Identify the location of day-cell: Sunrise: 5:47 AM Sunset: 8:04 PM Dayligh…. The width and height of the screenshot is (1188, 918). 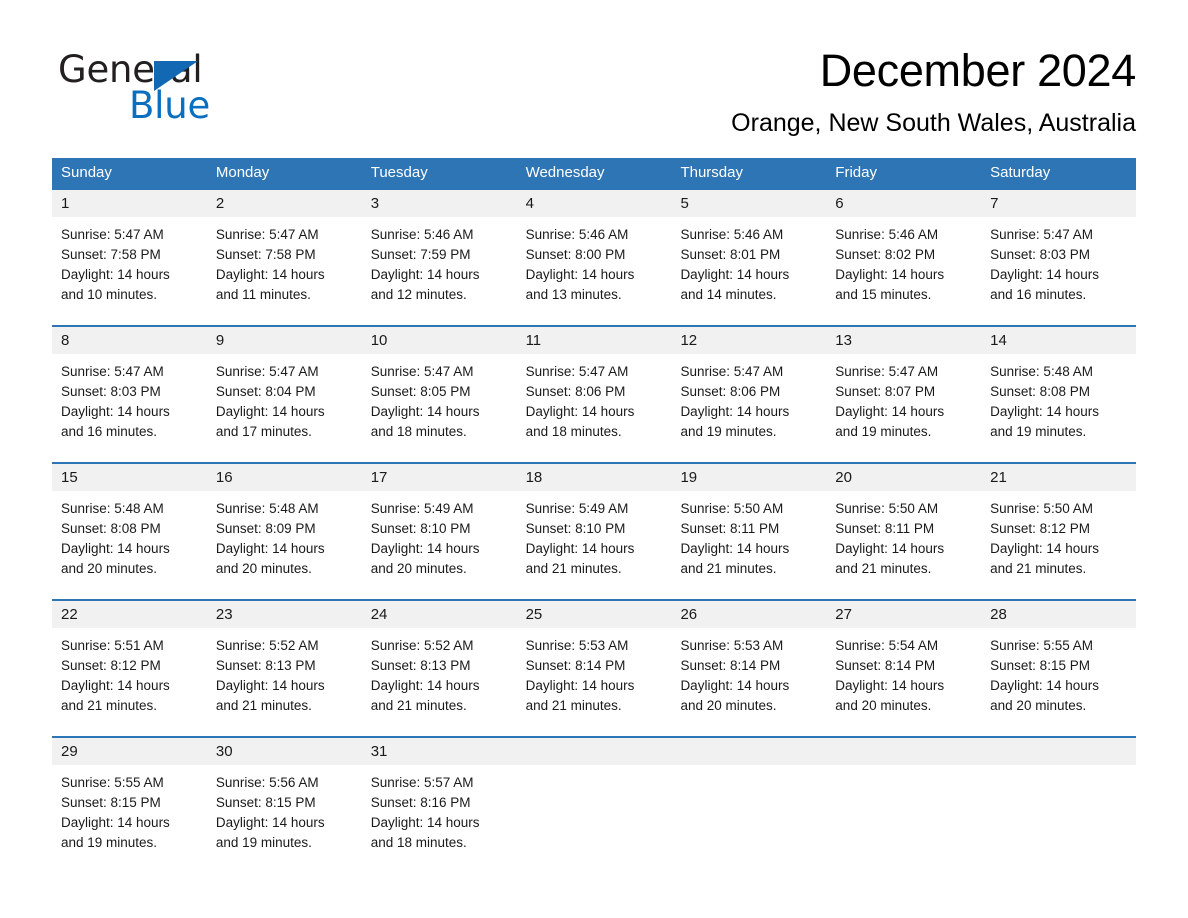
(284, 408).